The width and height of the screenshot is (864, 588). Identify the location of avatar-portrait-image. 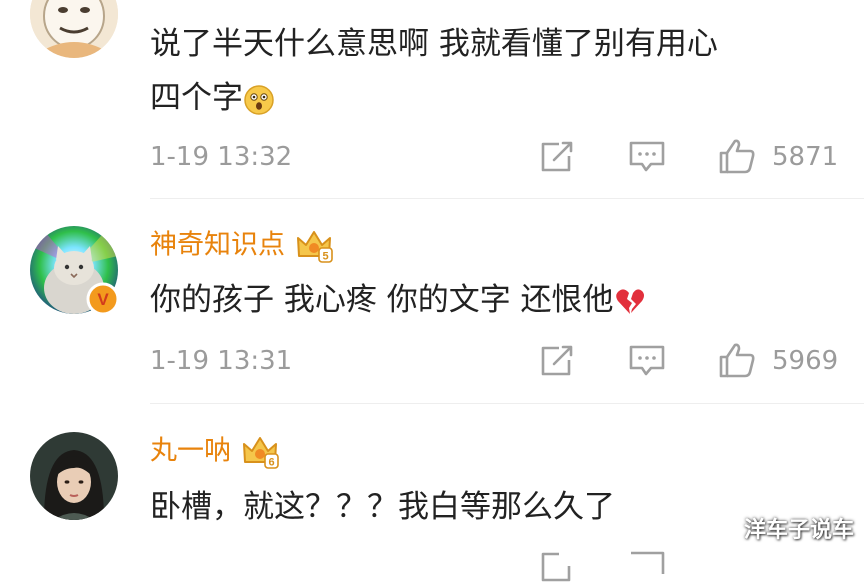
(74, 476).